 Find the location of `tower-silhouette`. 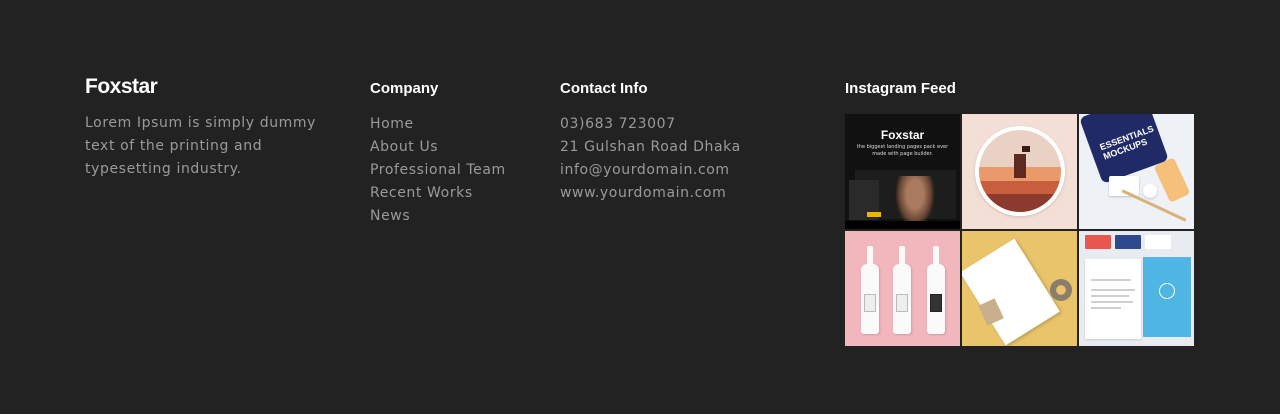

tower-silhouette is located at coordinates (1020, 166).